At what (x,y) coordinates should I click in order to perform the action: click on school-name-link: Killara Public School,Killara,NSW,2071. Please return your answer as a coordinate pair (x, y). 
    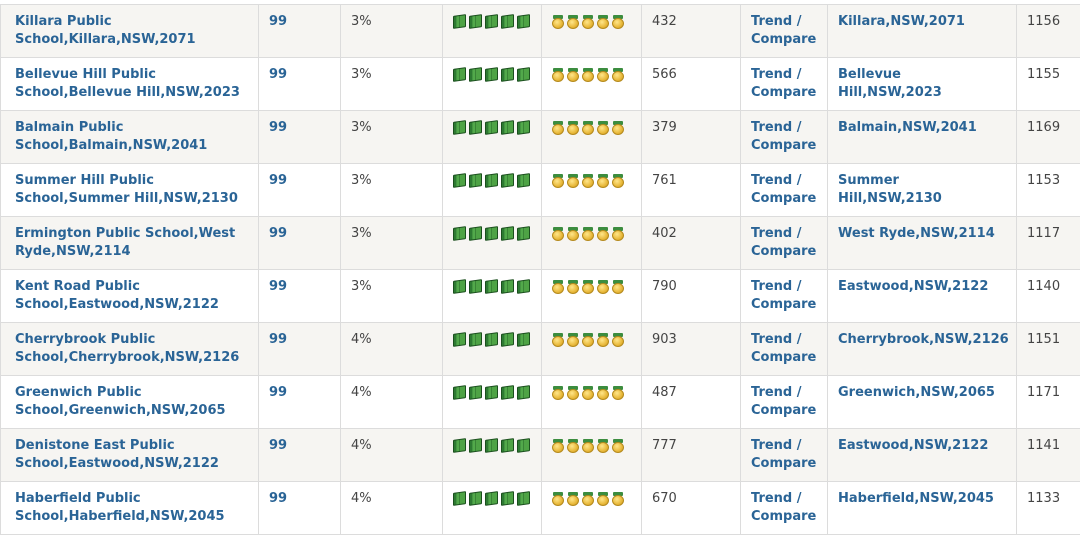
    Looking at the image, I should click on (105, 30).